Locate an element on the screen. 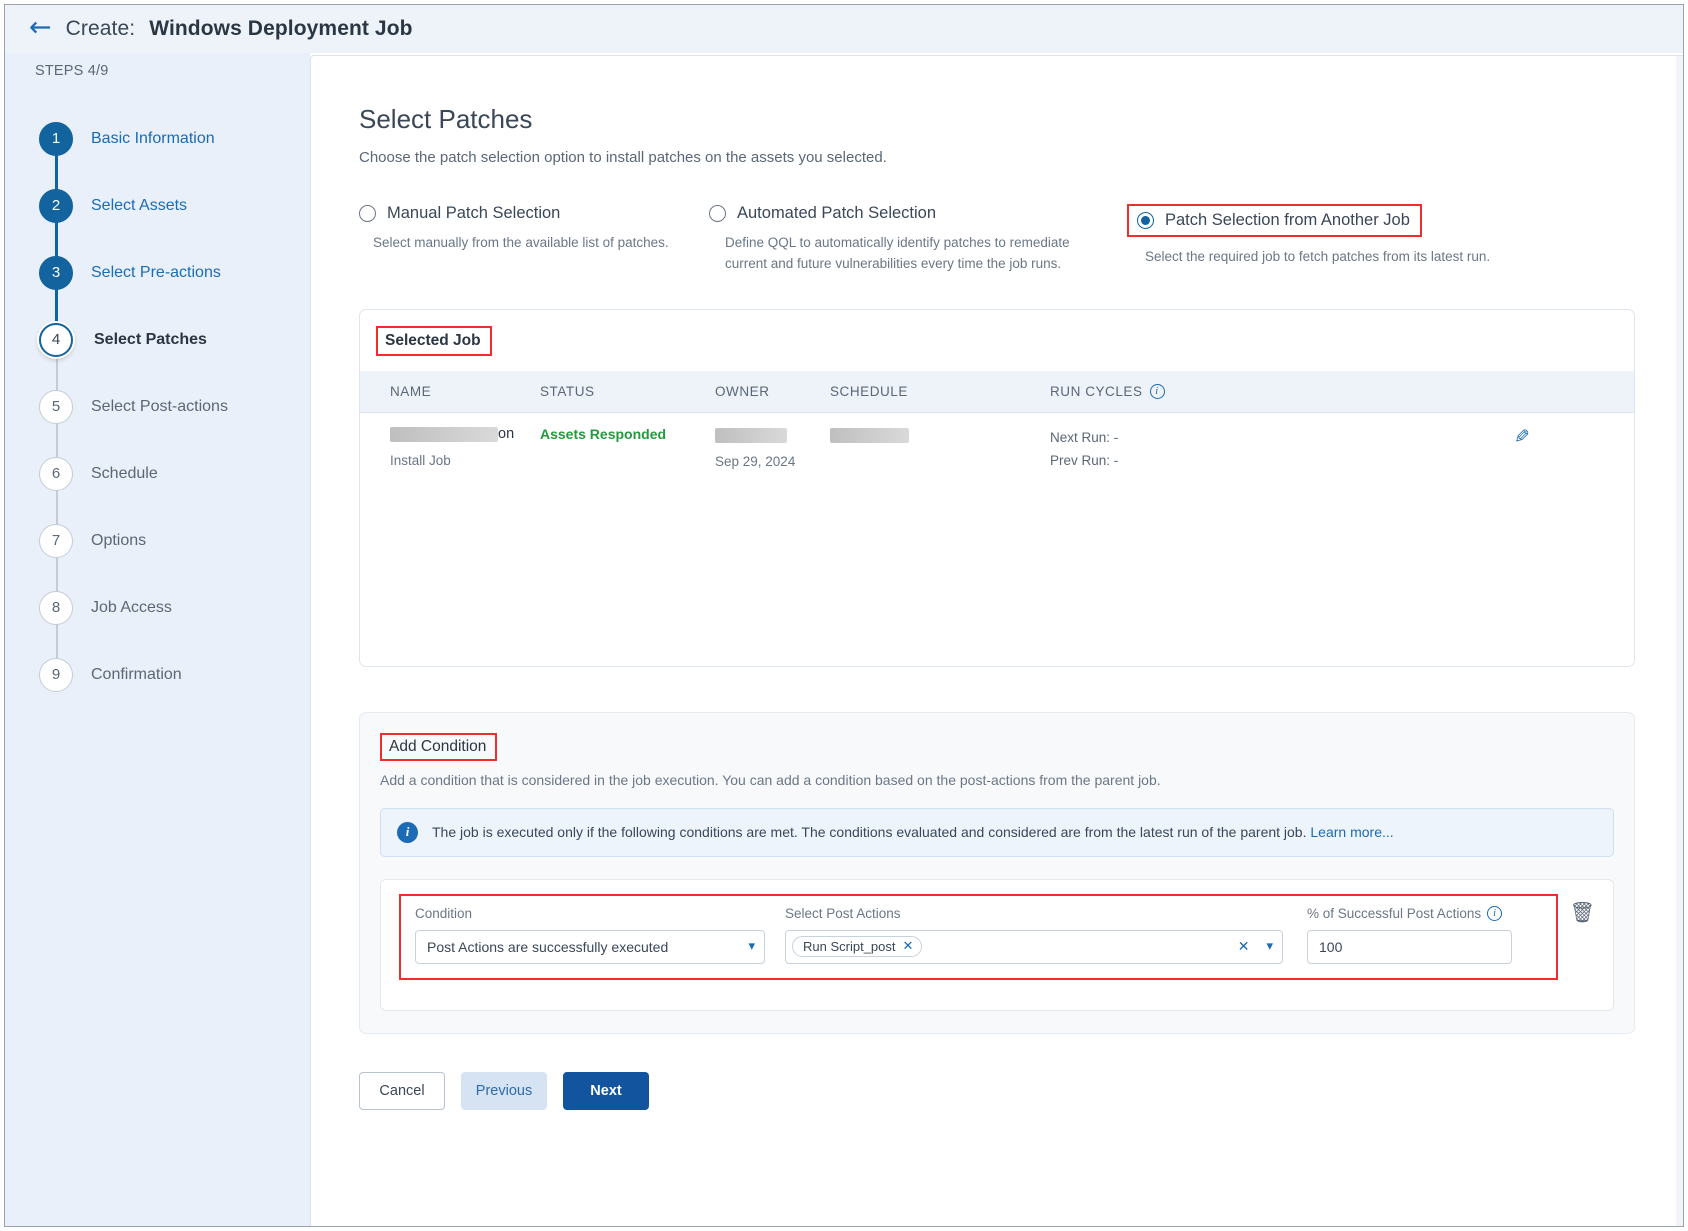  cell-name: on Install Job is located at coordinates (450, 442).